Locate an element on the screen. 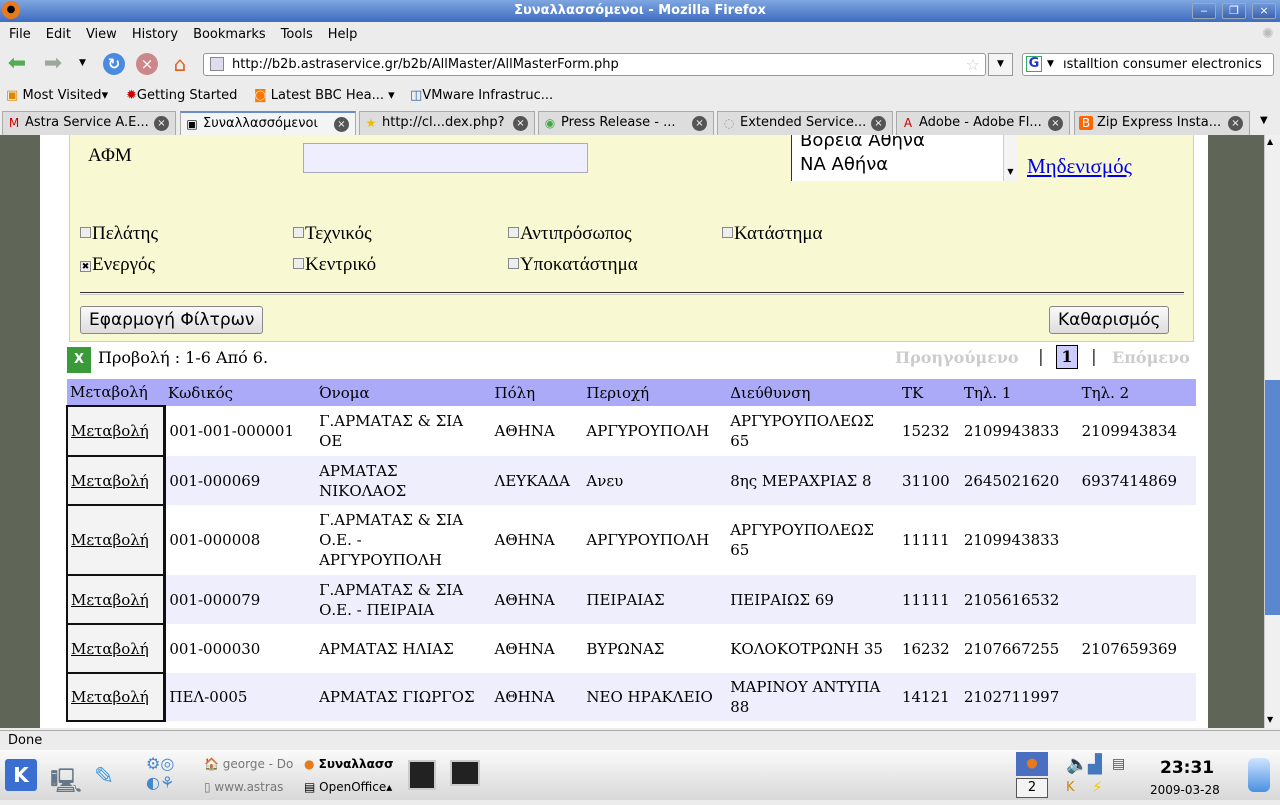  afm-input is located at coordinates (445, 158).